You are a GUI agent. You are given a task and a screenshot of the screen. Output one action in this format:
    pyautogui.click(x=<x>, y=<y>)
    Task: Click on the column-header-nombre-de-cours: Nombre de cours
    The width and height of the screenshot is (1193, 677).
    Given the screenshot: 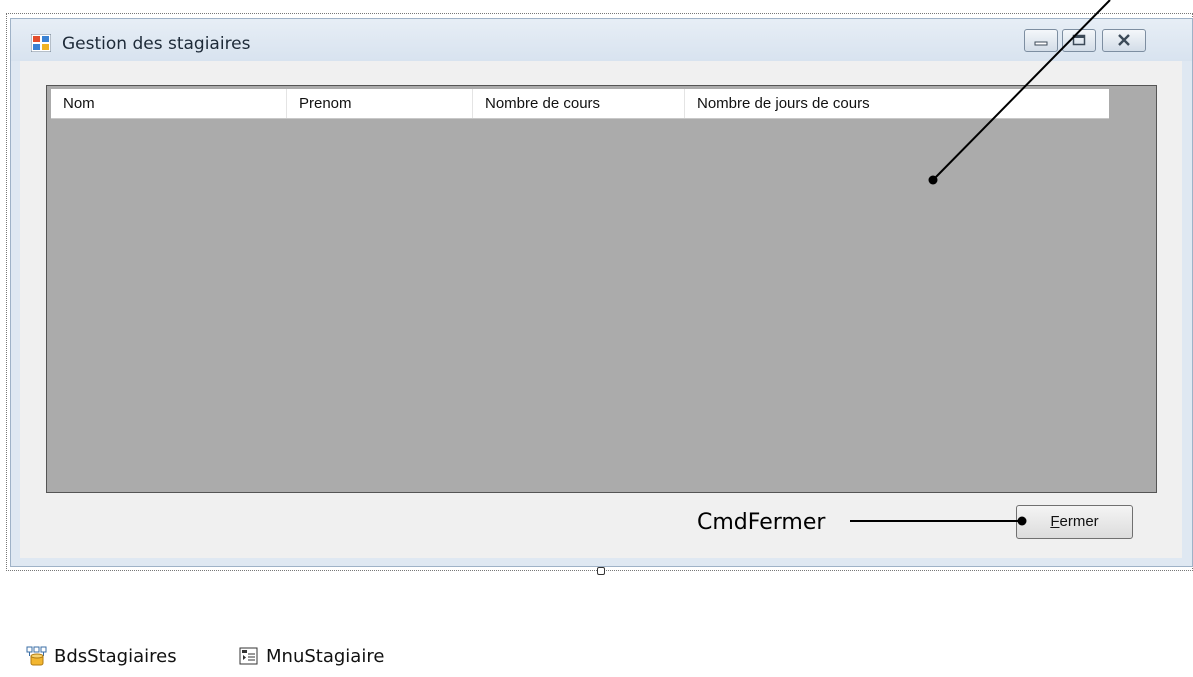 What is the action you would take?
    pyautogui.click(x=579, y=103)
    